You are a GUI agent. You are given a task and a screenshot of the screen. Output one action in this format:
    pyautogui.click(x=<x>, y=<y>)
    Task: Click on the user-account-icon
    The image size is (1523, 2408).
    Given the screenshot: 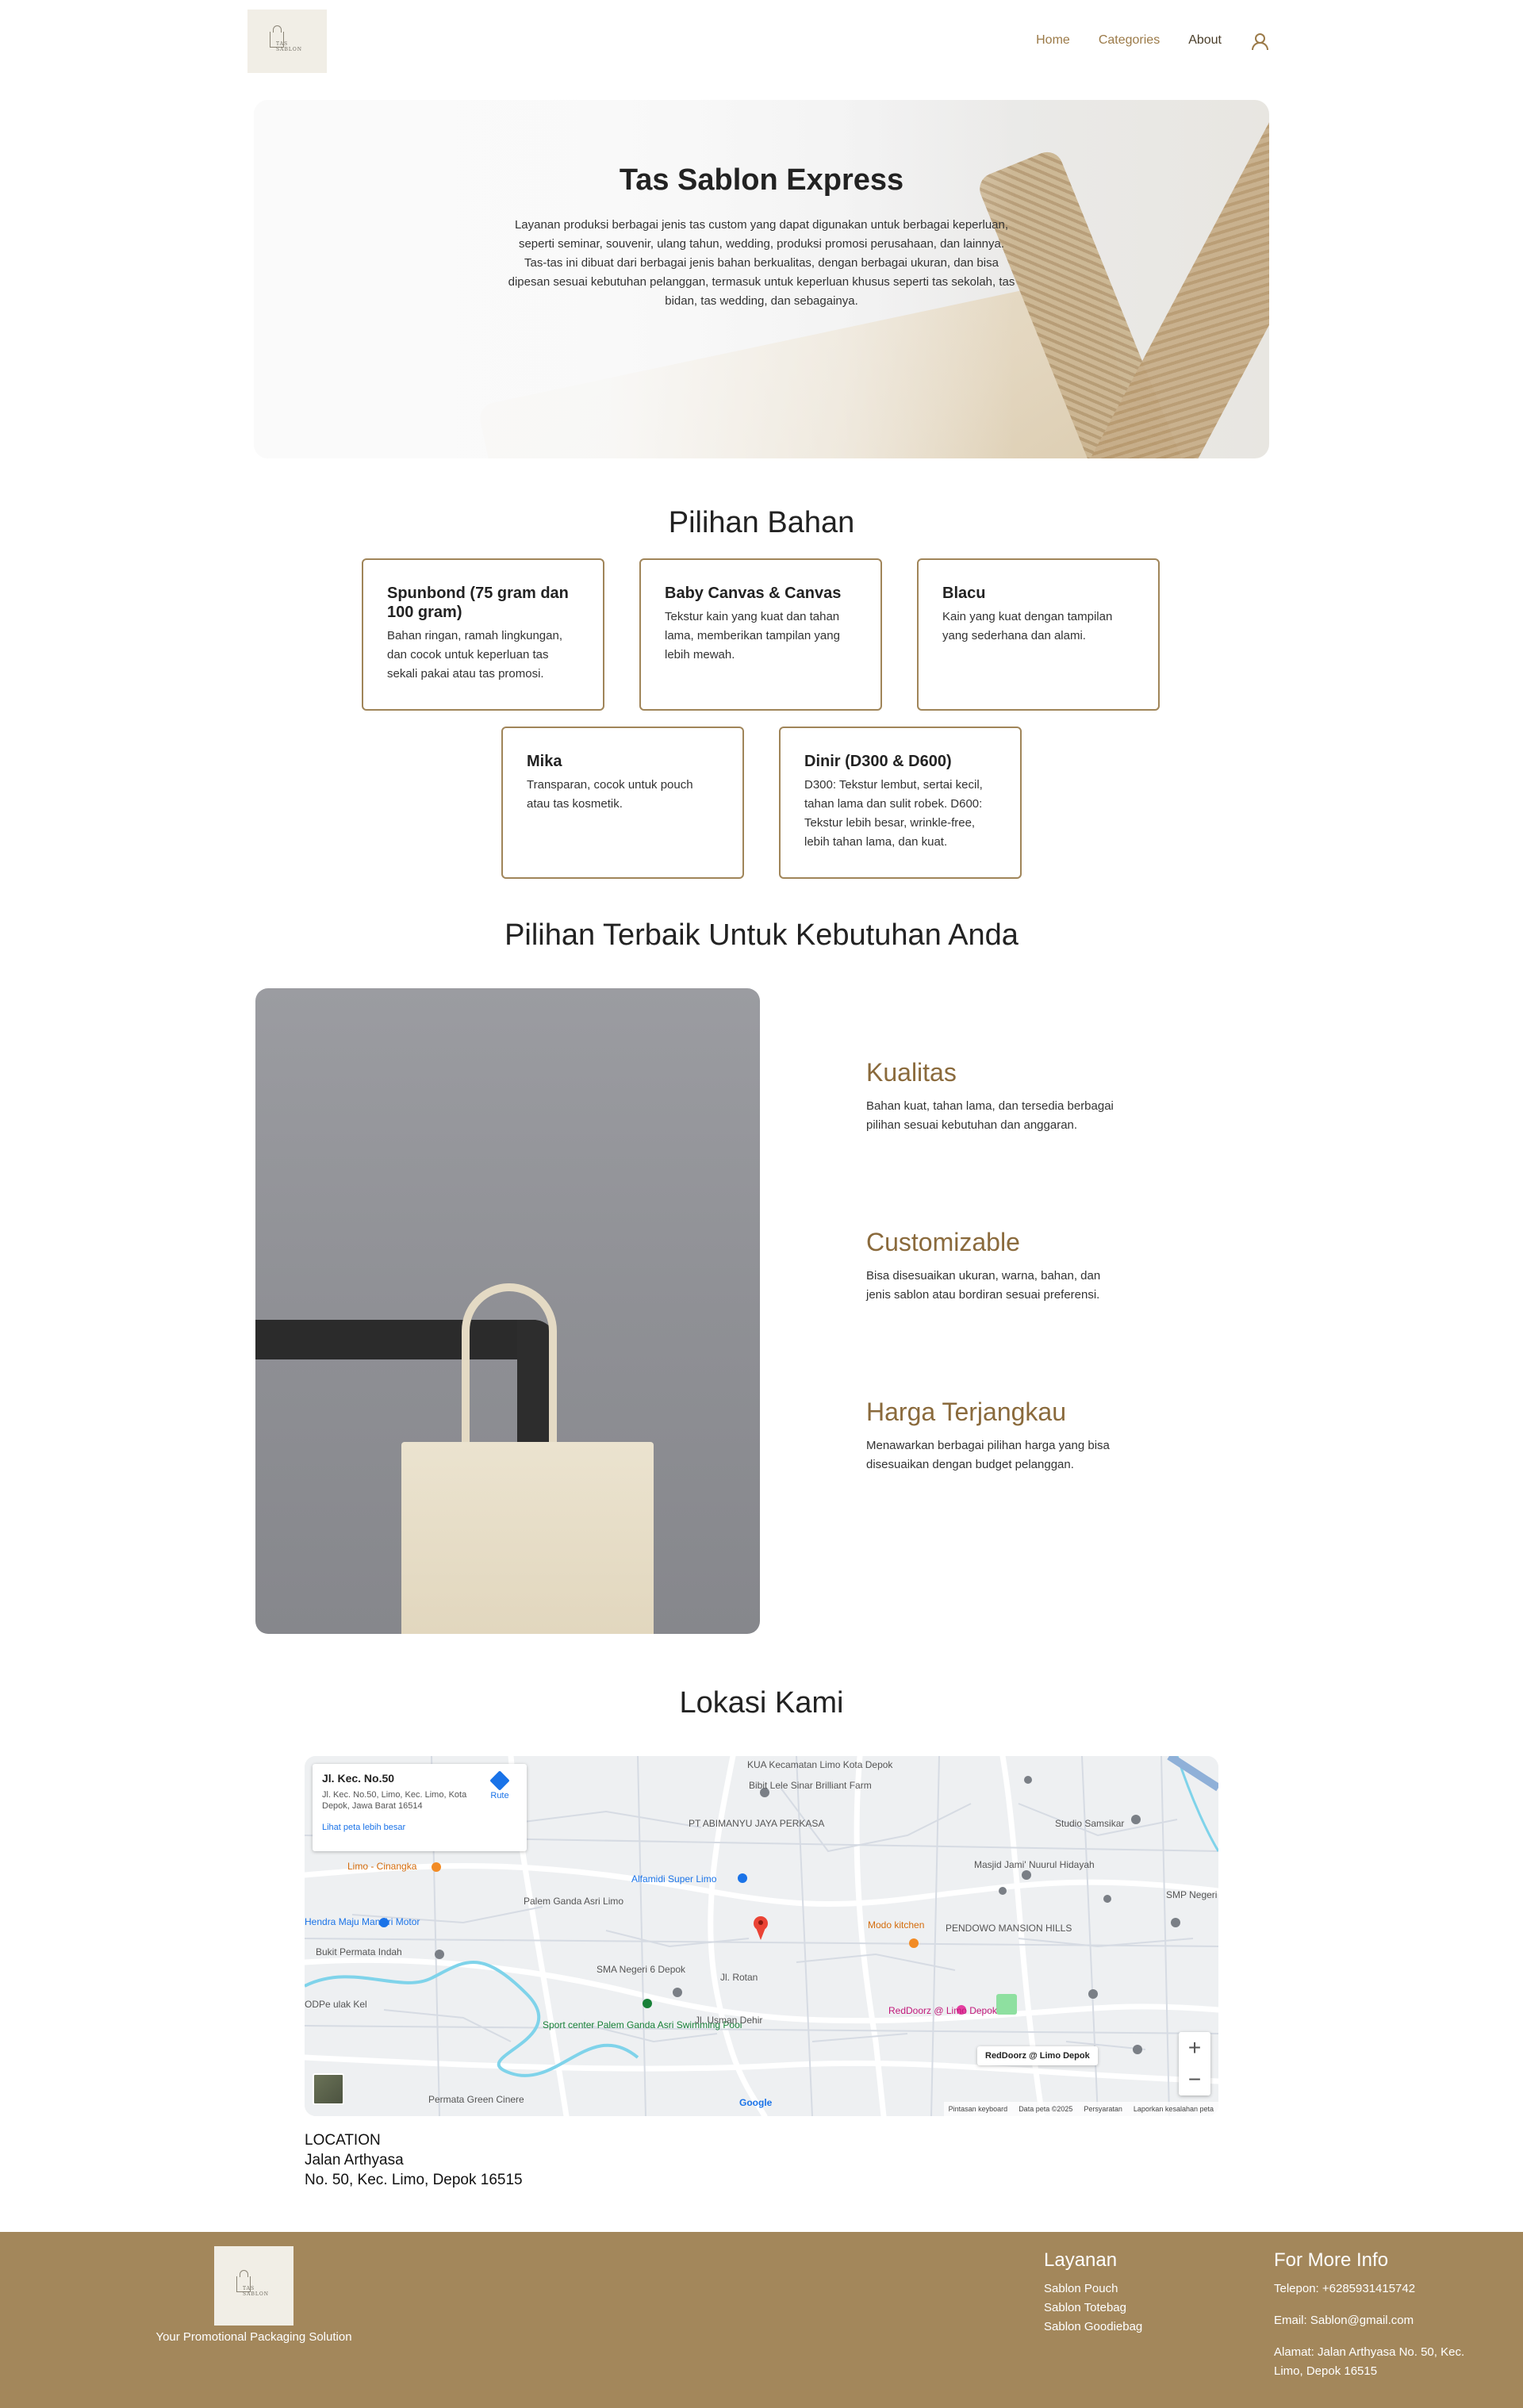 What is the action you would take?
    pyautogui.click(x=1259, y=41)
    